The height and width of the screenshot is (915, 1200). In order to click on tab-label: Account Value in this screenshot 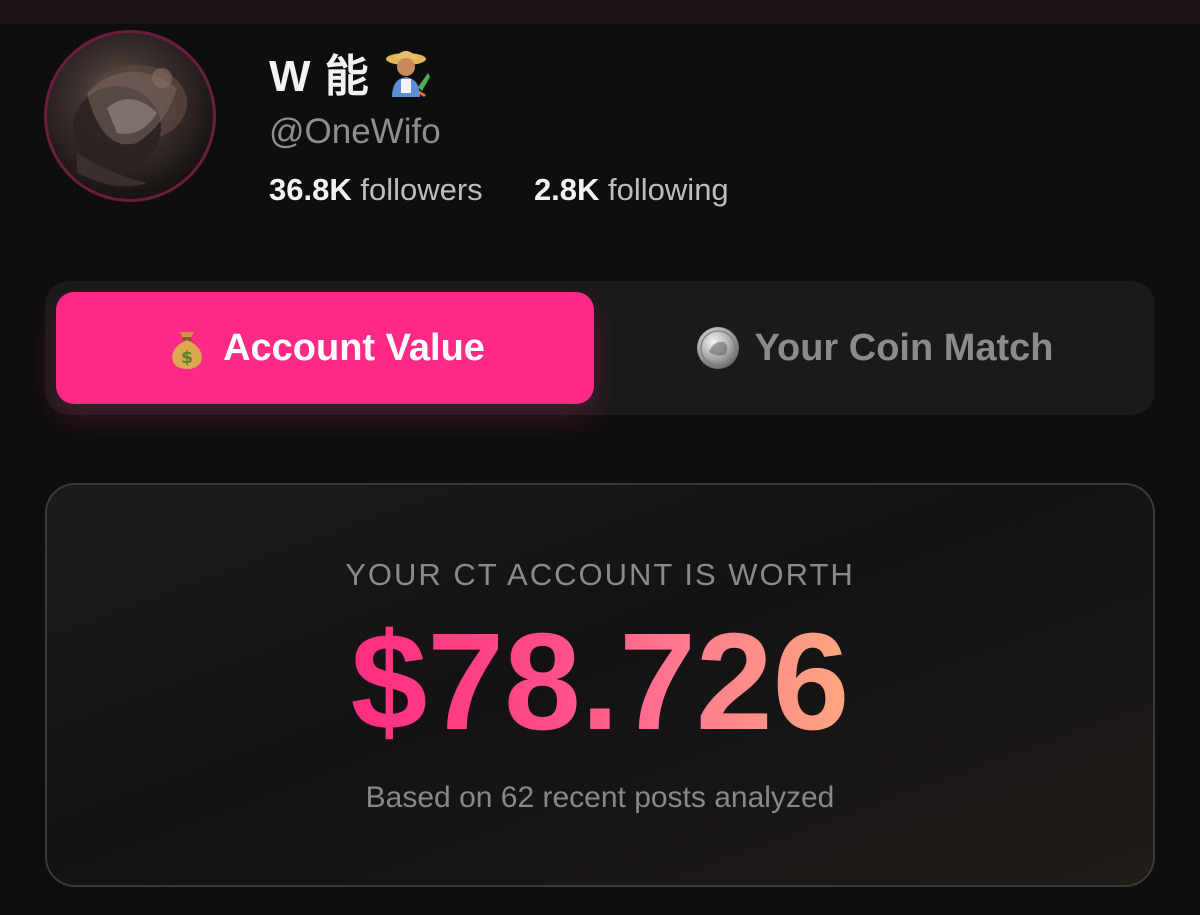, I will do `click(354, 347)`.